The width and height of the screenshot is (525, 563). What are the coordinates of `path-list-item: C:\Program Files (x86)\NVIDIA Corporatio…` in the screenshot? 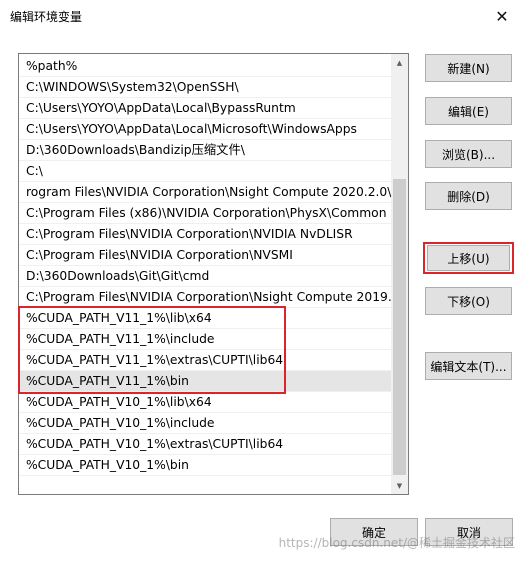 It's located at (205, 213).